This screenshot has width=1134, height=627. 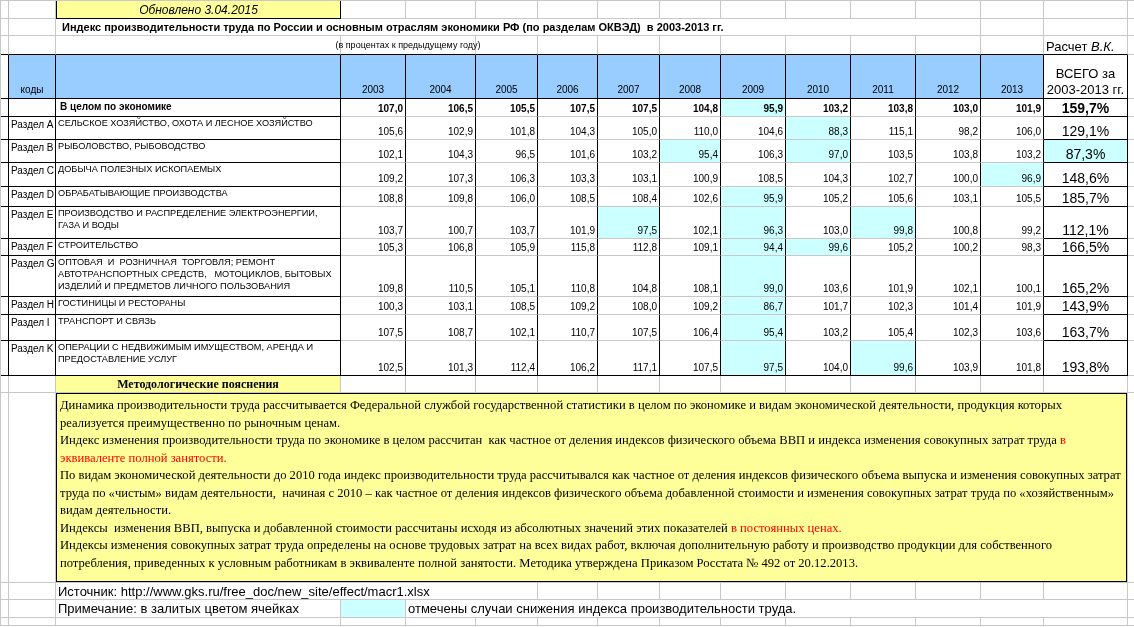 What do you see at coordinates (753, 77) in the screenshot?
I see `column-header: 2009` at bounding box center [753, 77].